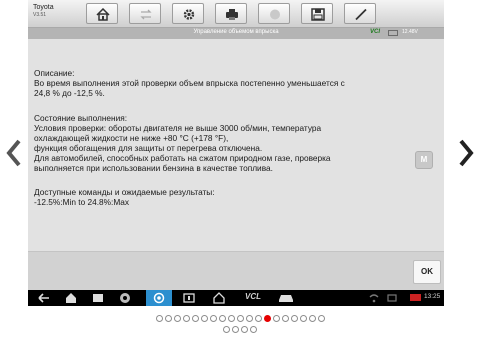 This screenshot has height=339, width=480. I want to click on vehicle-info: Toyota V3.51, so click(53, 11).